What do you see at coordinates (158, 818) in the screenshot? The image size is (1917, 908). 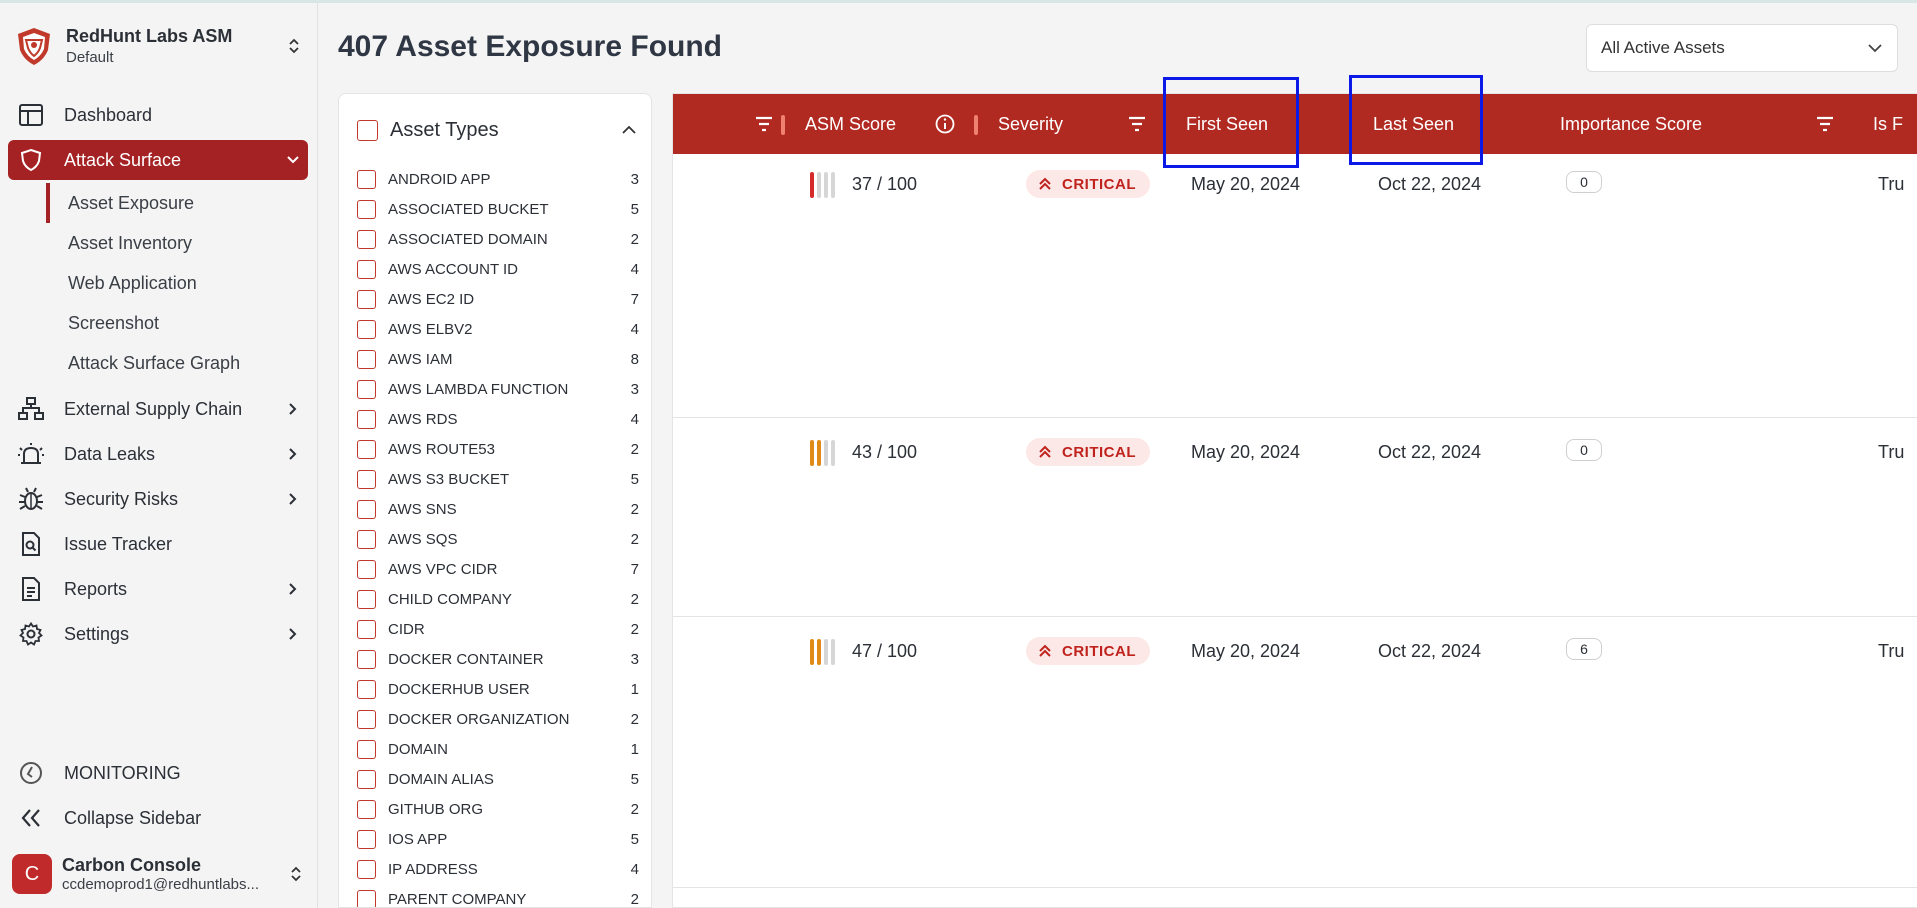 I see `collapse-sidebar-button: Collapse Sidebar` at bounding box center [158, 818].